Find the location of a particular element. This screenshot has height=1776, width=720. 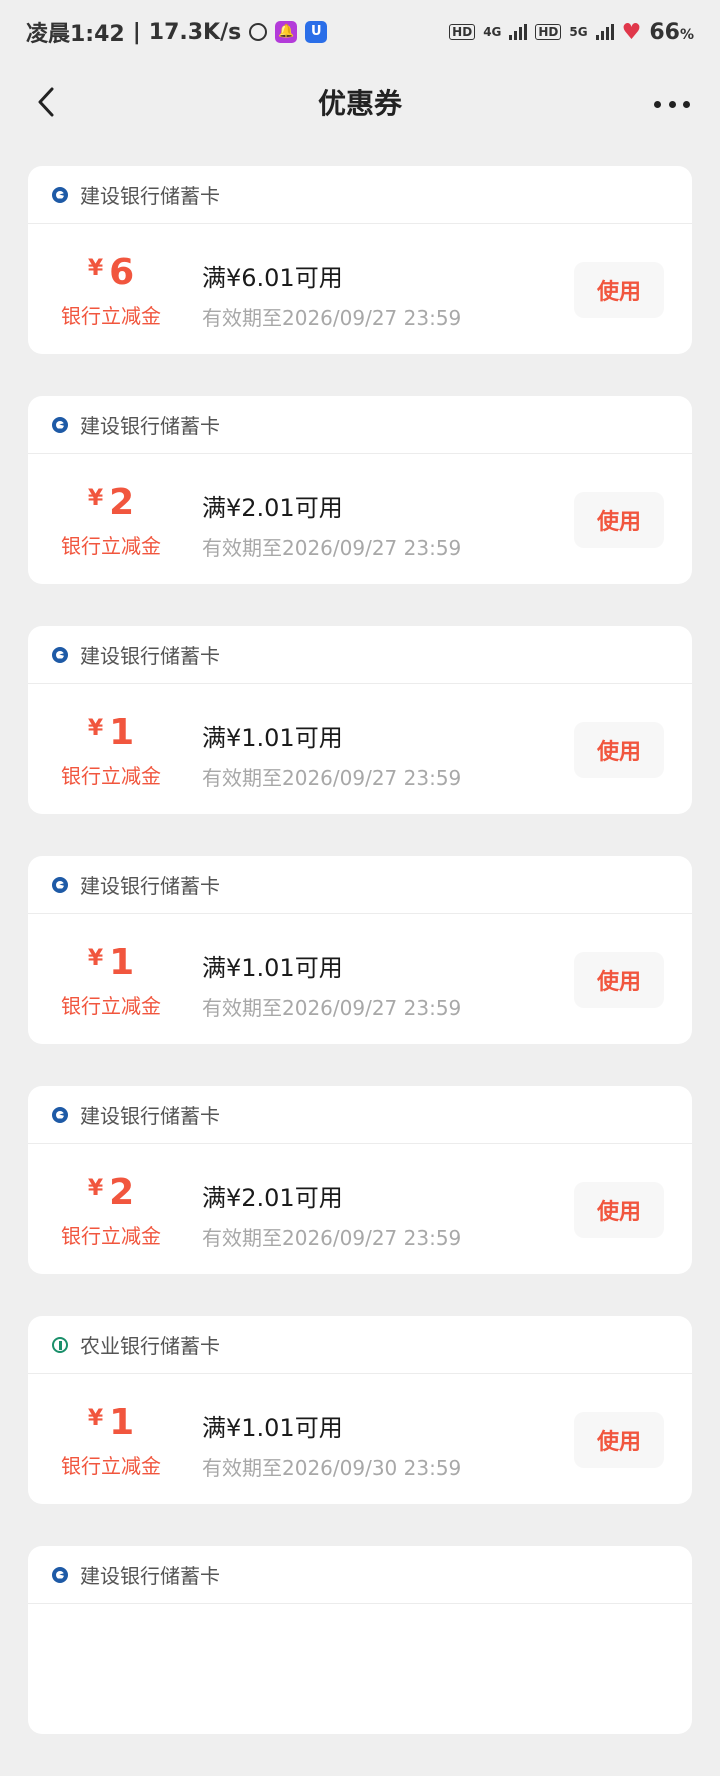

app-notification-icon: U is located at coordinates (316, 32).